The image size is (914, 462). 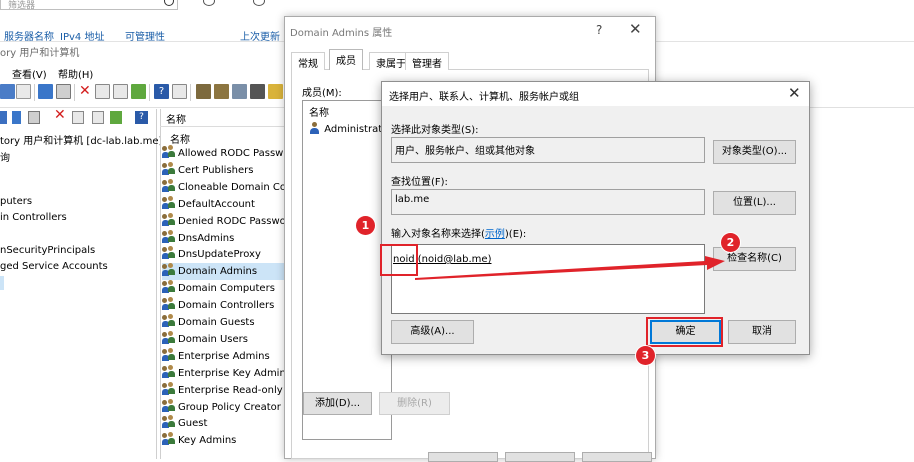 I want to click on tab-members: 成员, so click(x=346, y=59).